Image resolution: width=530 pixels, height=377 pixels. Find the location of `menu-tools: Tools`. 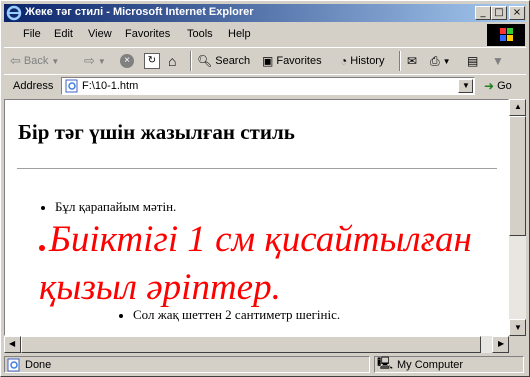

menu-tools: Tools is located at coordinates (200, 34).